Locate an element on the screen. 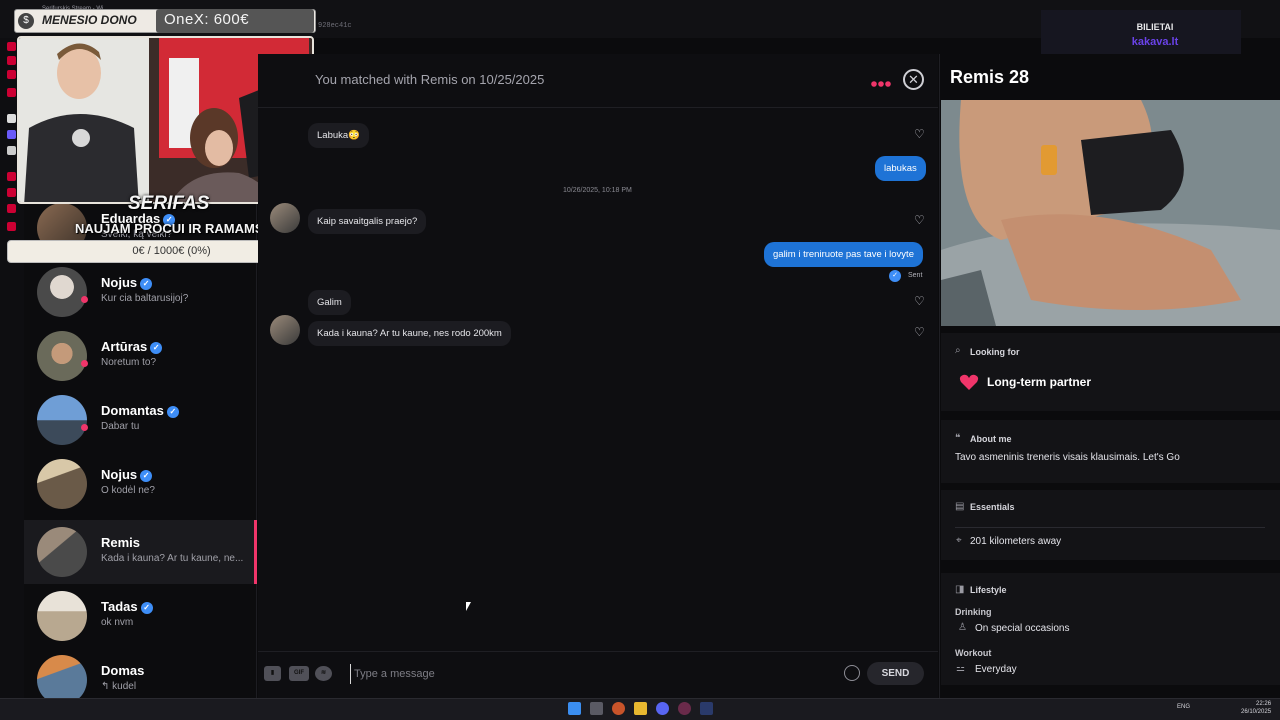  conversation-preview: O kodėl ne? is located at coordinates (128, 490).